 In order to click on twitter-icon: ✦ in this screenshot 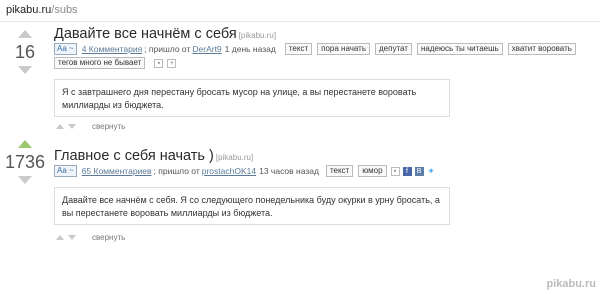, I will do `click(431, 171)`.